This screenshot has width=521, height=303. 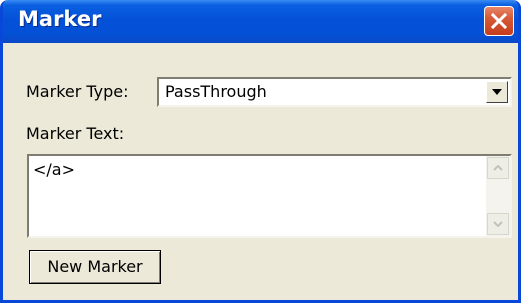 I want to click on marker-type-value: PassThrough, so click(x=216, y=91).